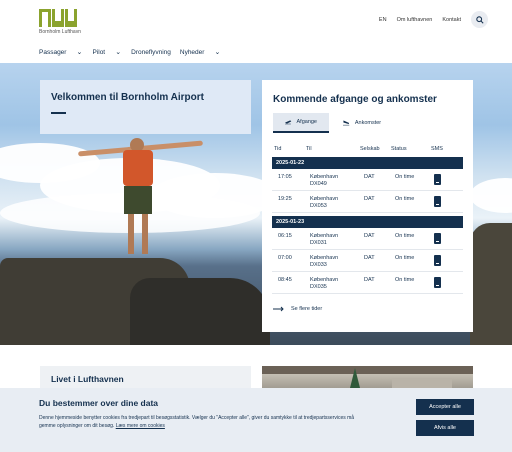  I want to click on plane-takeoff-icon, so click(288, 122).